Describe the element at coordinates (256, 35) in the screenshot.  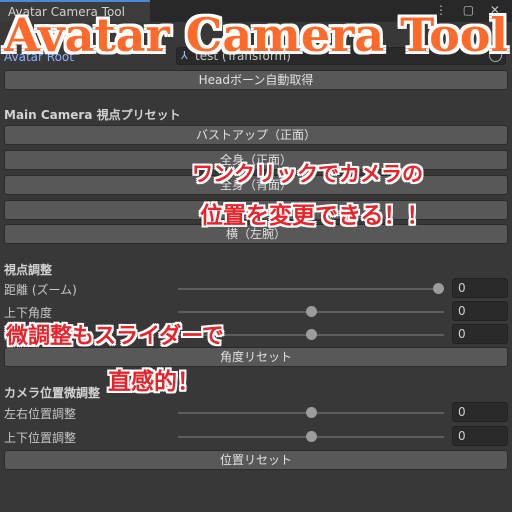
I see `promo-headline: Avatar Camera Tool` at that location.